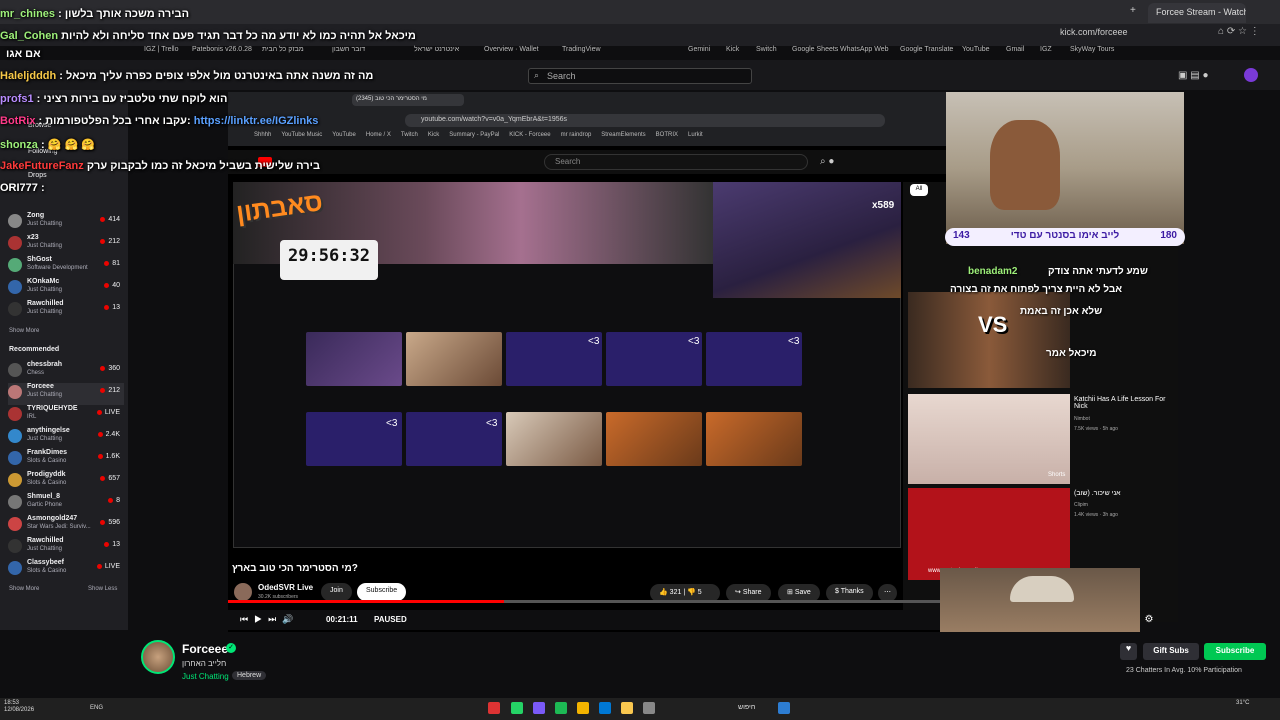 This screenshot has height=720, width=1280. I want to click on inner-url: youtube.com/watch?v=v0a_YqmEbrA&t=1956s, so click(645, 120).